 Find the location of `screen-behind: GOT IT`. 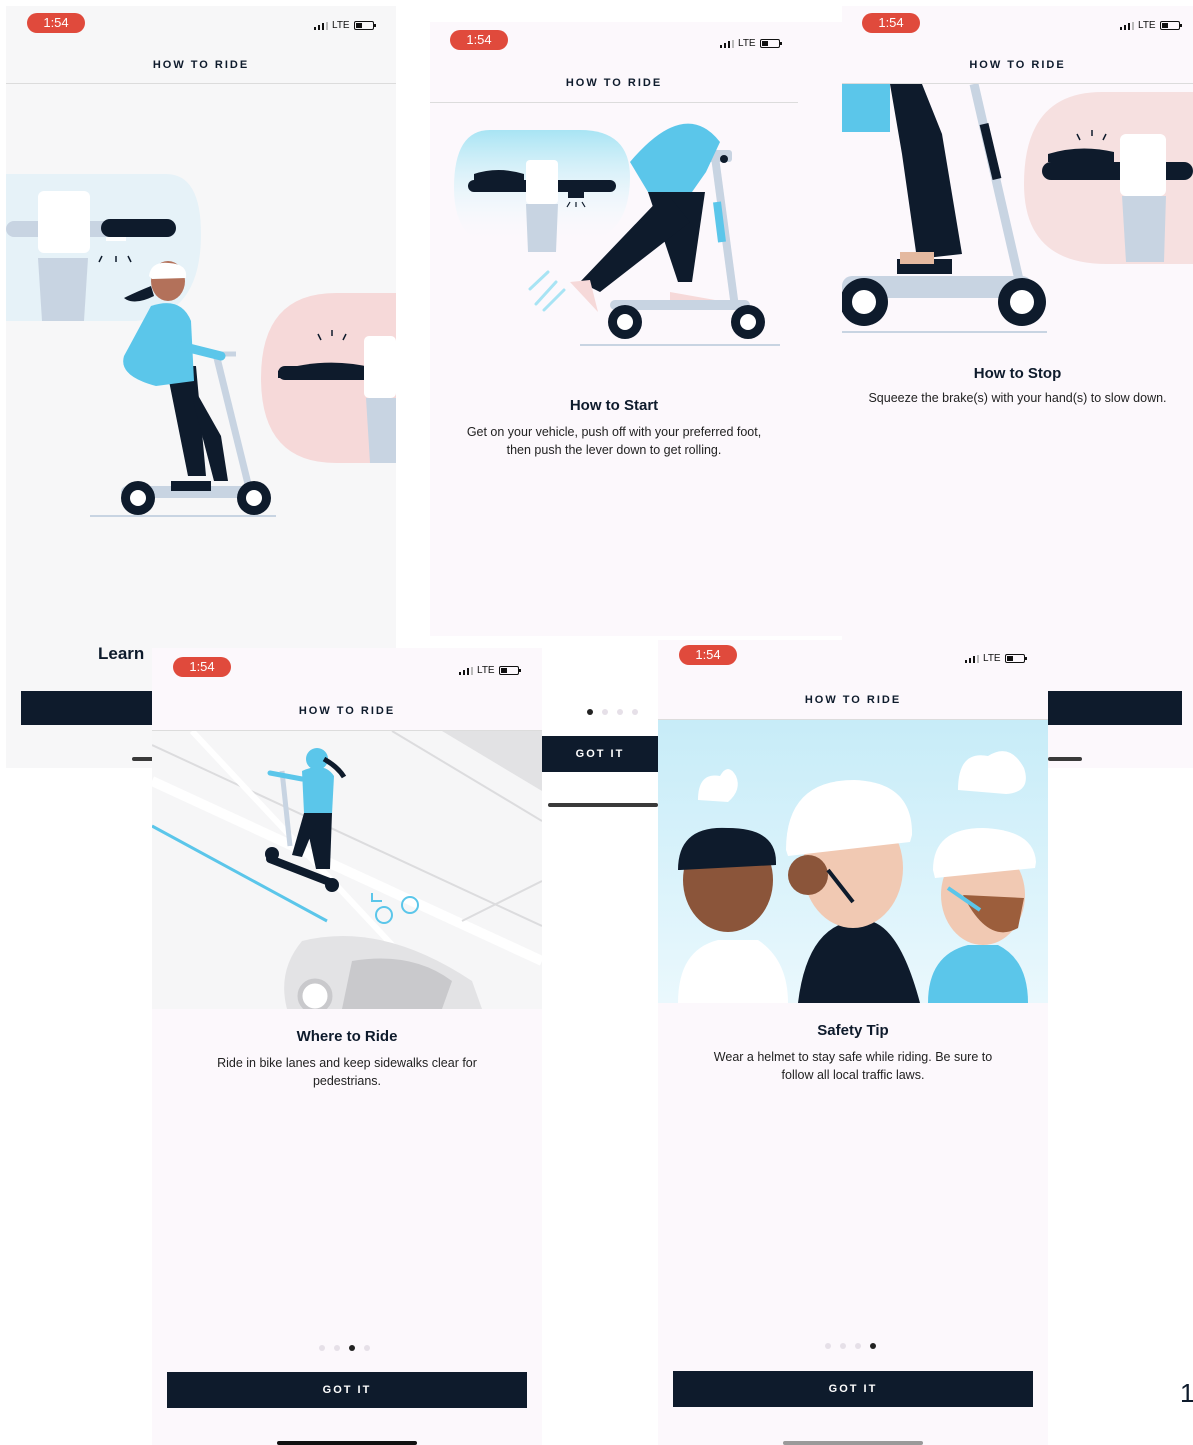

screen-behind: GOT IT is located at coordinates (600, 755).